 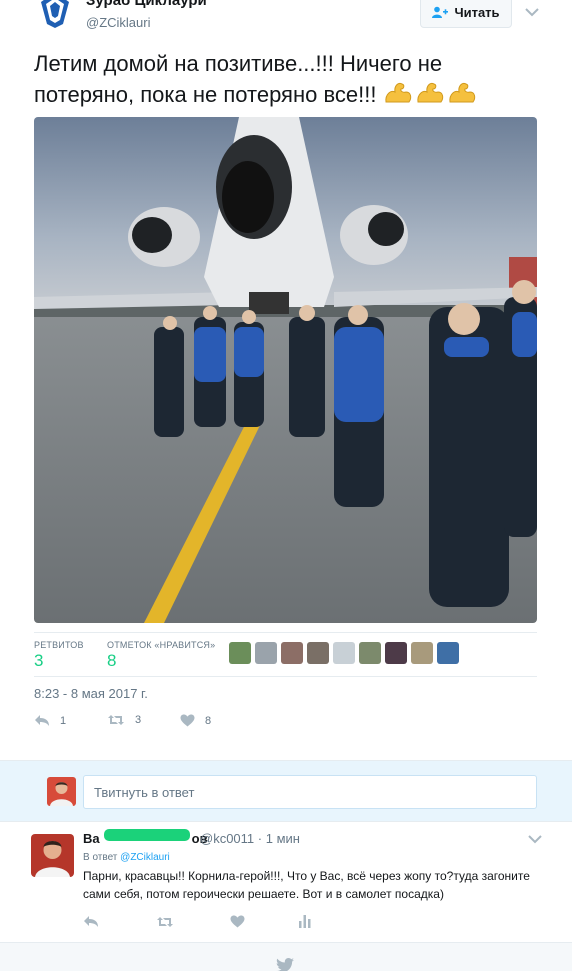 What do you see at coordinates (195, 720) in the screenshot?
I see `like-action: 8` at bounding box center [195, 720].